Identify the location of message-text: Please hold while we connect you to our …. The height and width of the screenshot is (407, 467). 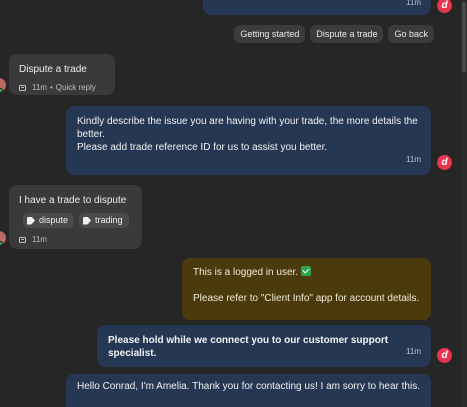
(248, 347).